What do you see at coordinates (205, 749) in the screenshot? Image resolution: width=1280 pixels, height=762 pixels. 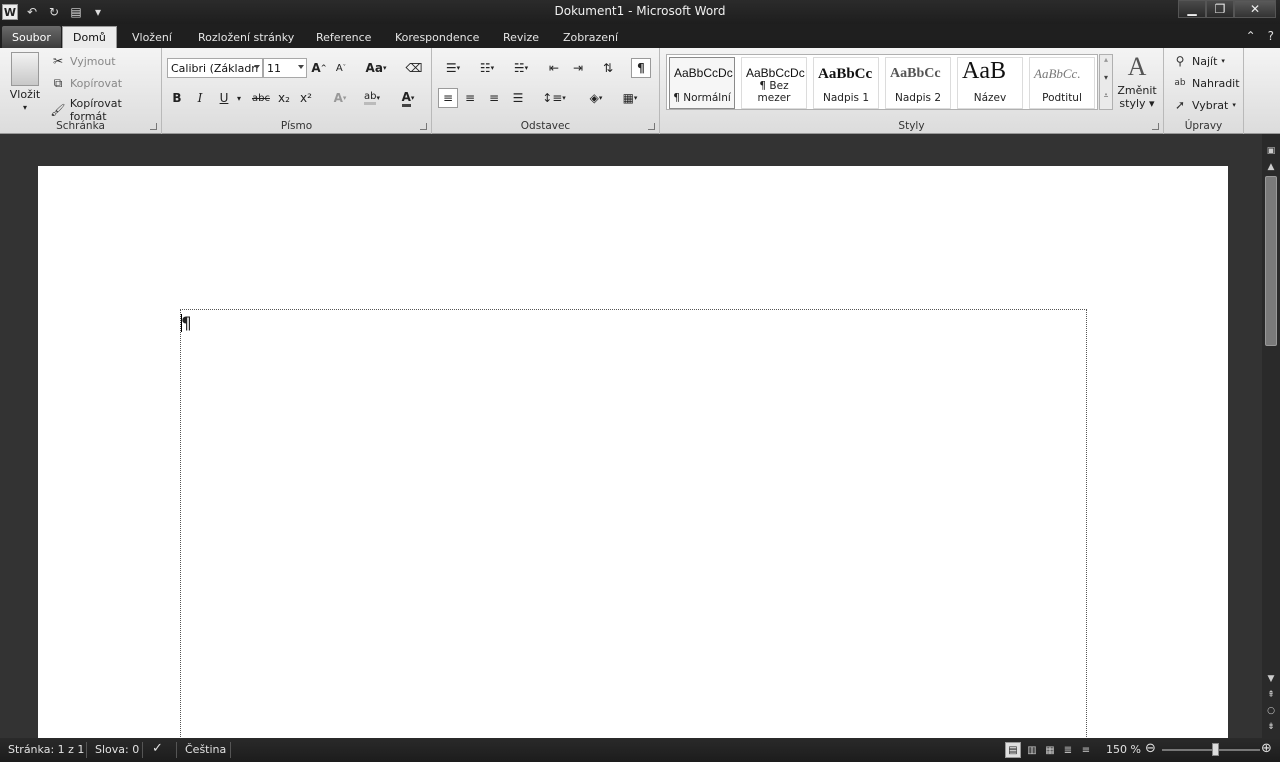 I see `language: Čeština` at bounding box center [205, 749].